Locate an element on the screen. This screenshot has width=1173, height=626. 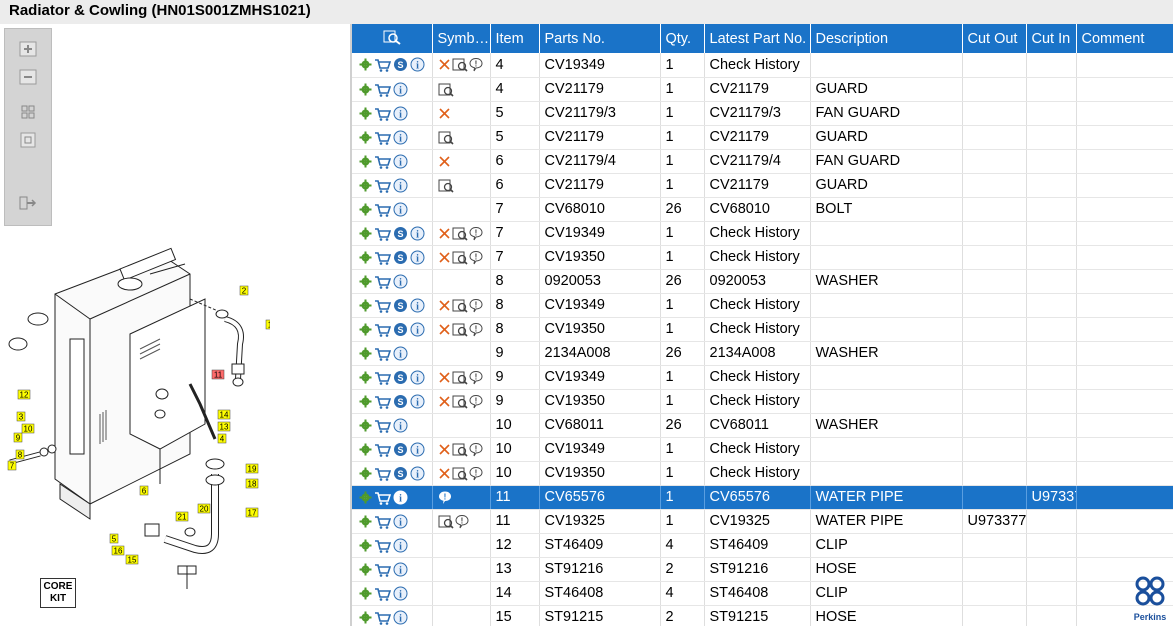
callout-5: 5 is located at coordinates (114, 538).